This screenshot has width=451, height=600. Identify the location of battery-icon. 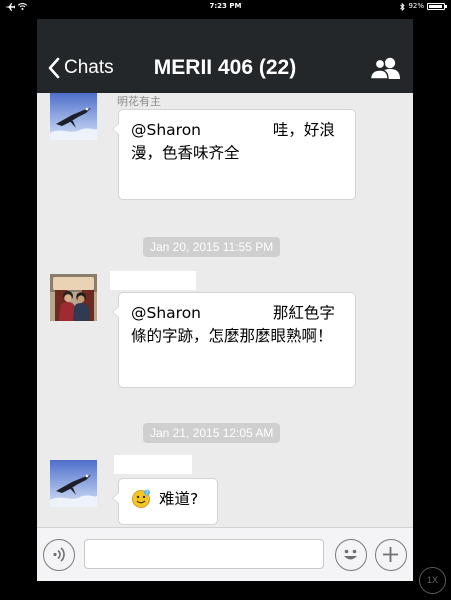
(437, 6).